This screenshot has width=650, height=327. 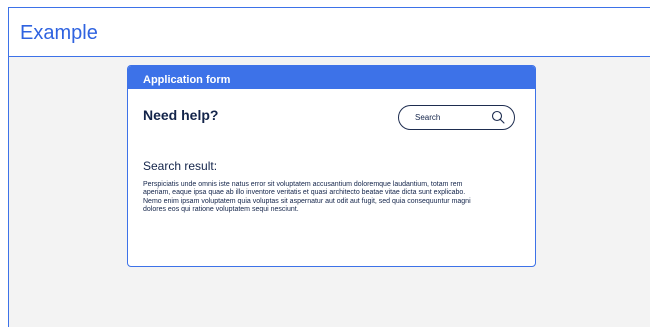 I want to click on search-icon, so click(x=498, y=117).